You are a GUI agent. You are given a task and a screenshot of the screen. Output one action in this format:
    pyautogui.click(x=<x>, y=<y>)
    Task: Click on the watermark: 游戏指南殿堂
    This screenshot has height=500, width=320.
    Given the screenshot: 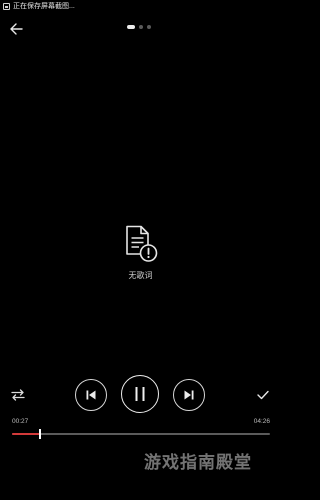 What is the action you would take?
    pyautogui.click(x=198, y=463)
    